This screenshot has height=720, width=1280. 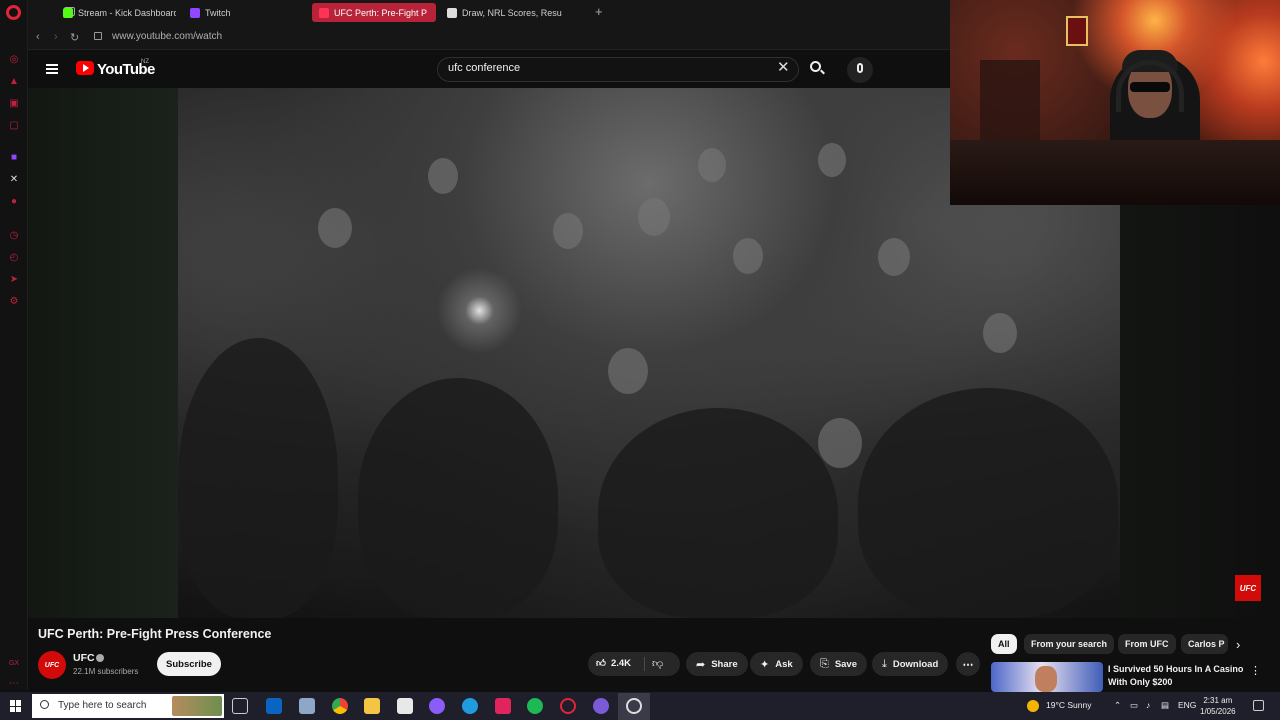 I want to click on taskbar-search: Type here to search, so click(x=128, y=706).